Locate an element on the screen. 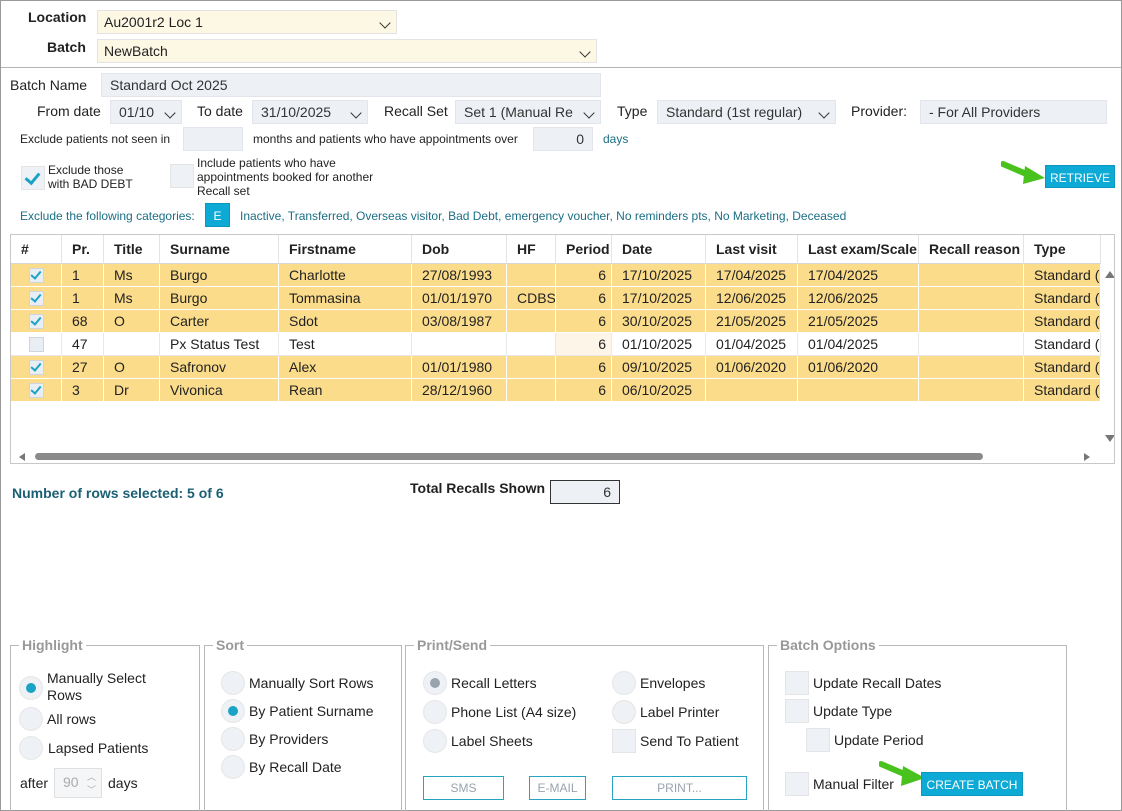  email-button: E-MAIL is located at coordinates (557, 788).